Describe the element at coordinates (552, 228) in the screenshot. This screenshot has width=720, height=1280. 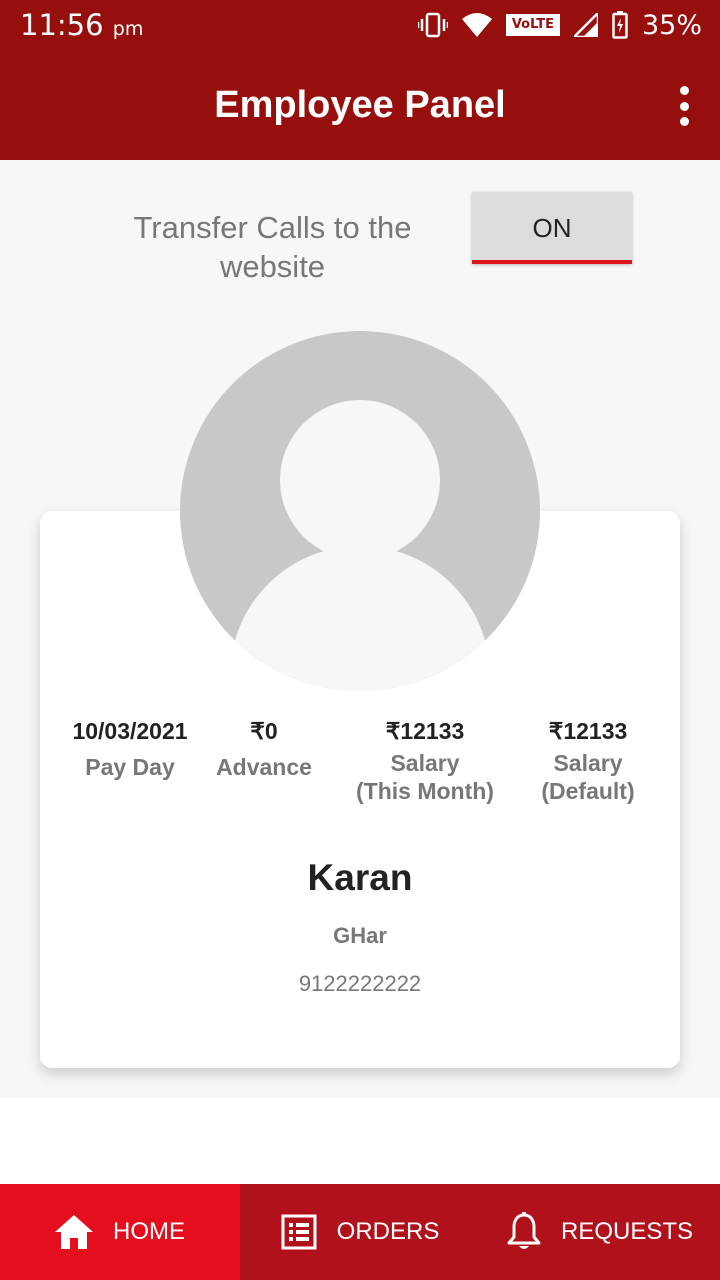
I see `transfer-calls-toggle: ON` at that location.